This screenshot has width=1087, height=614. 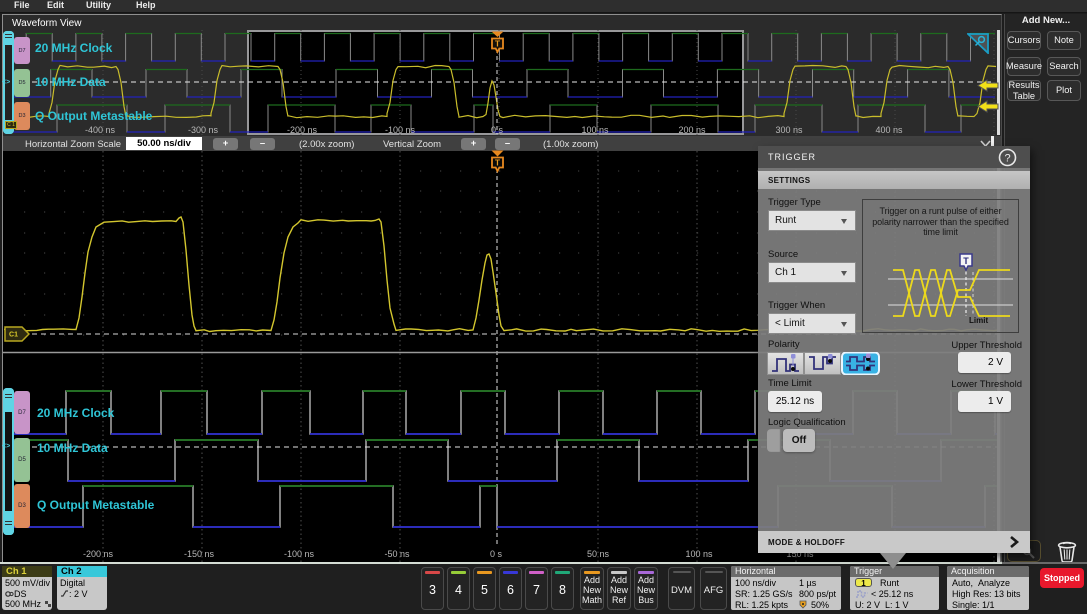 I want to click on svg-text: Limit, so click(x=978, y=320).